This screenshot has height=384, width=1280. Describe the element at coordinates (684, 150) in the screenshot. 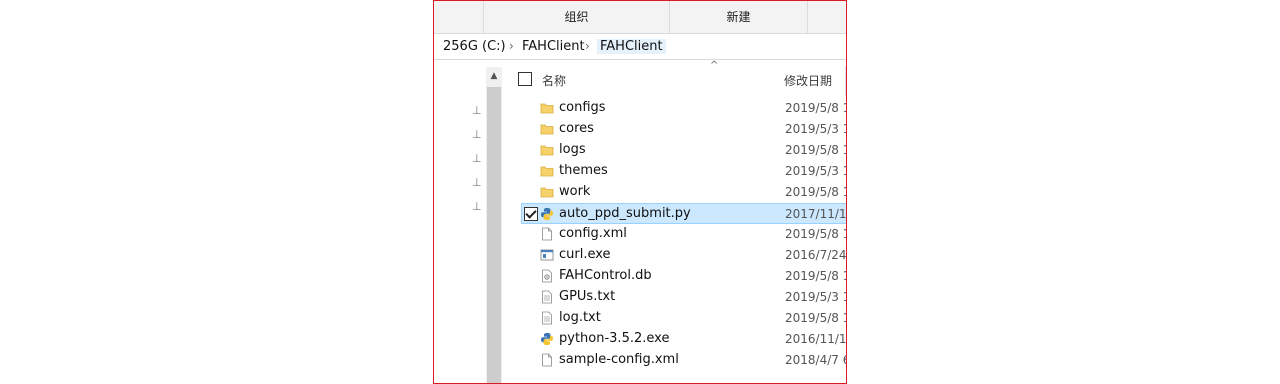

I see `file-row: logs 2019/5/8 1` at that location.